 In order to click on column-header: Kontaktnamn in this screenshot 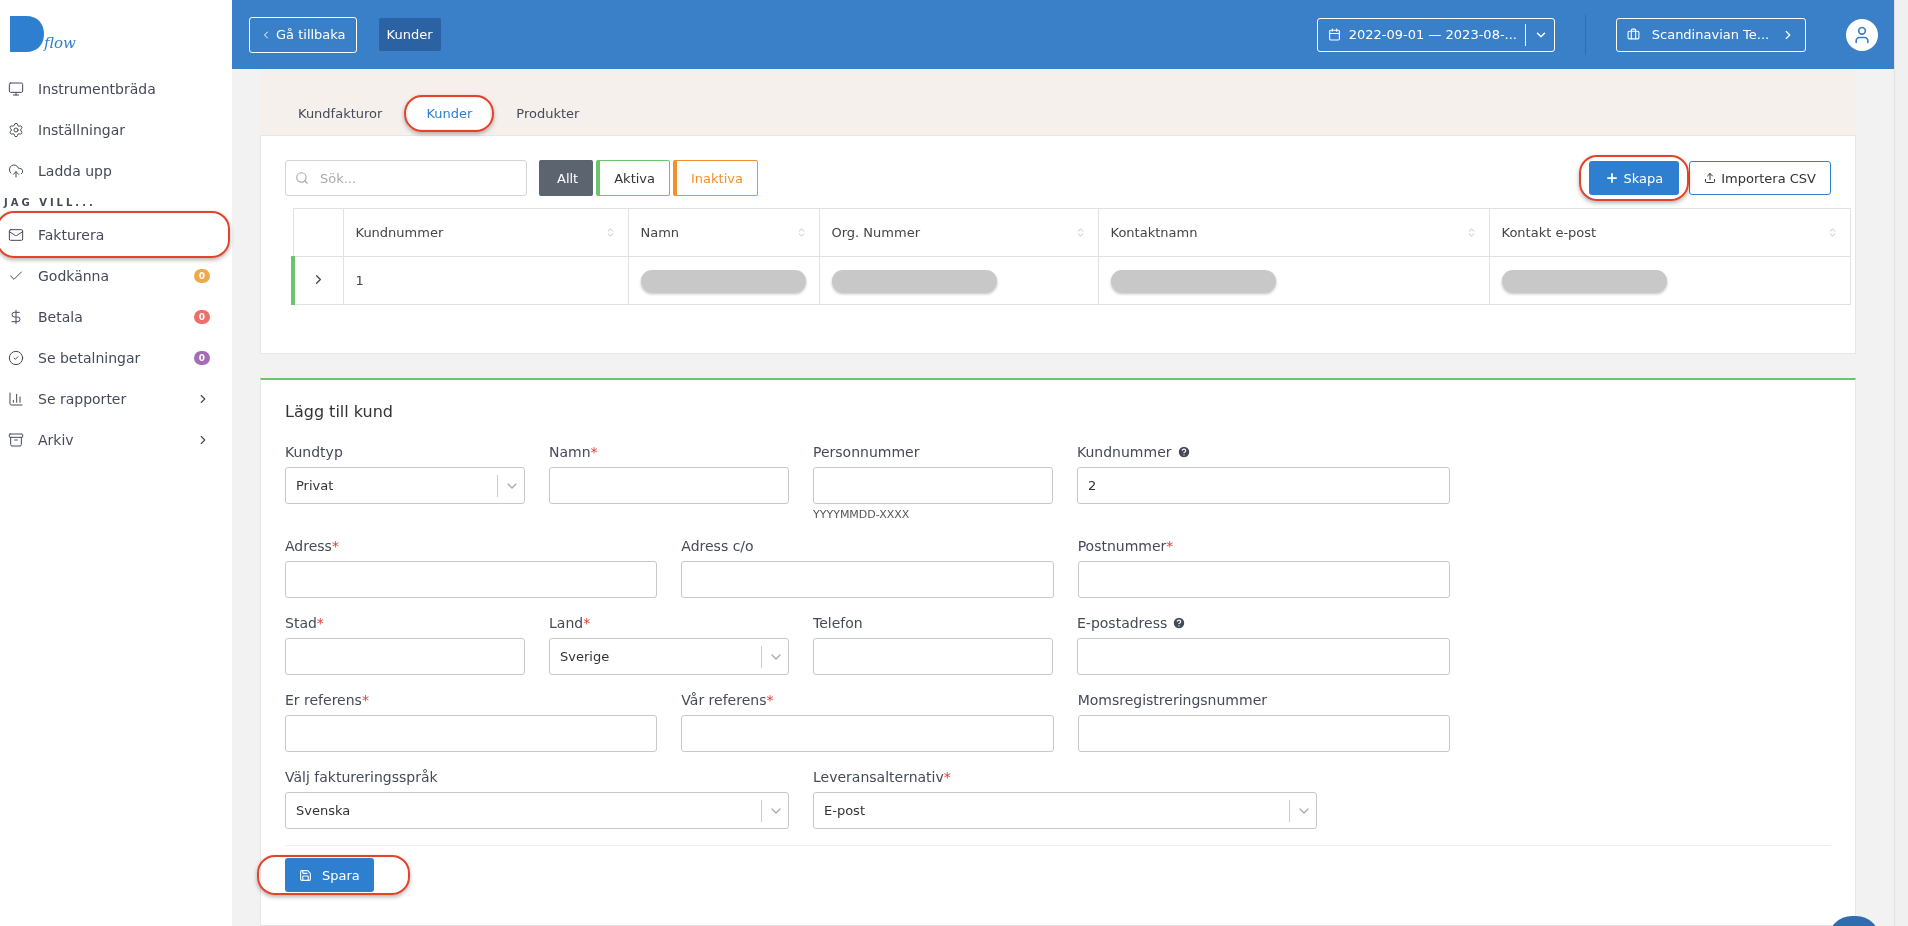, I will do `click(1154, 232)`.